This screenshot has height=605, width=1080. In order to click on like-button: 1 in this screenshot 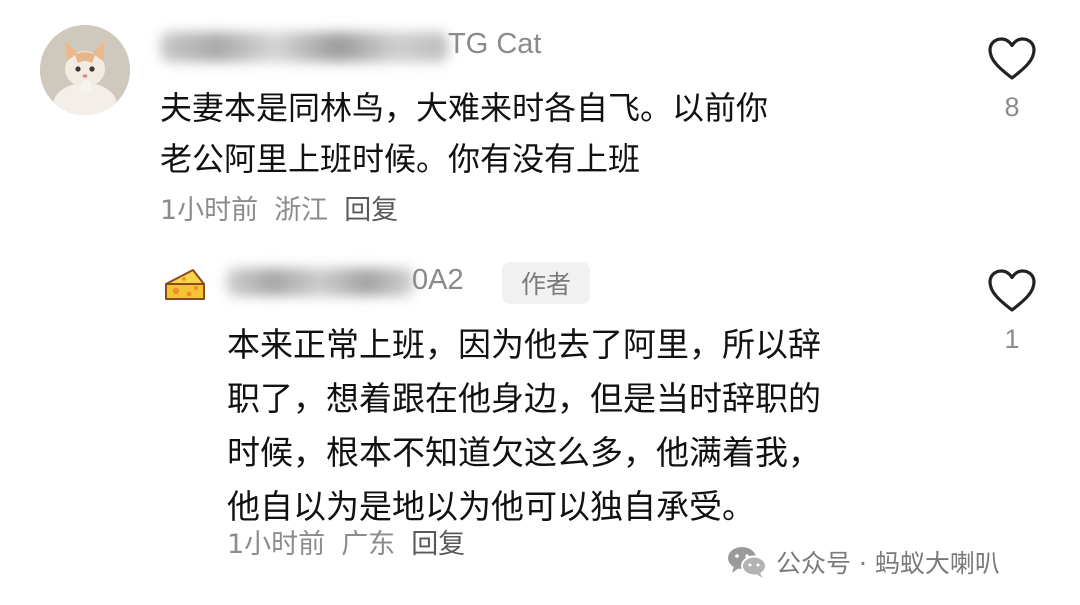, I will do `click(1012, 311)`.